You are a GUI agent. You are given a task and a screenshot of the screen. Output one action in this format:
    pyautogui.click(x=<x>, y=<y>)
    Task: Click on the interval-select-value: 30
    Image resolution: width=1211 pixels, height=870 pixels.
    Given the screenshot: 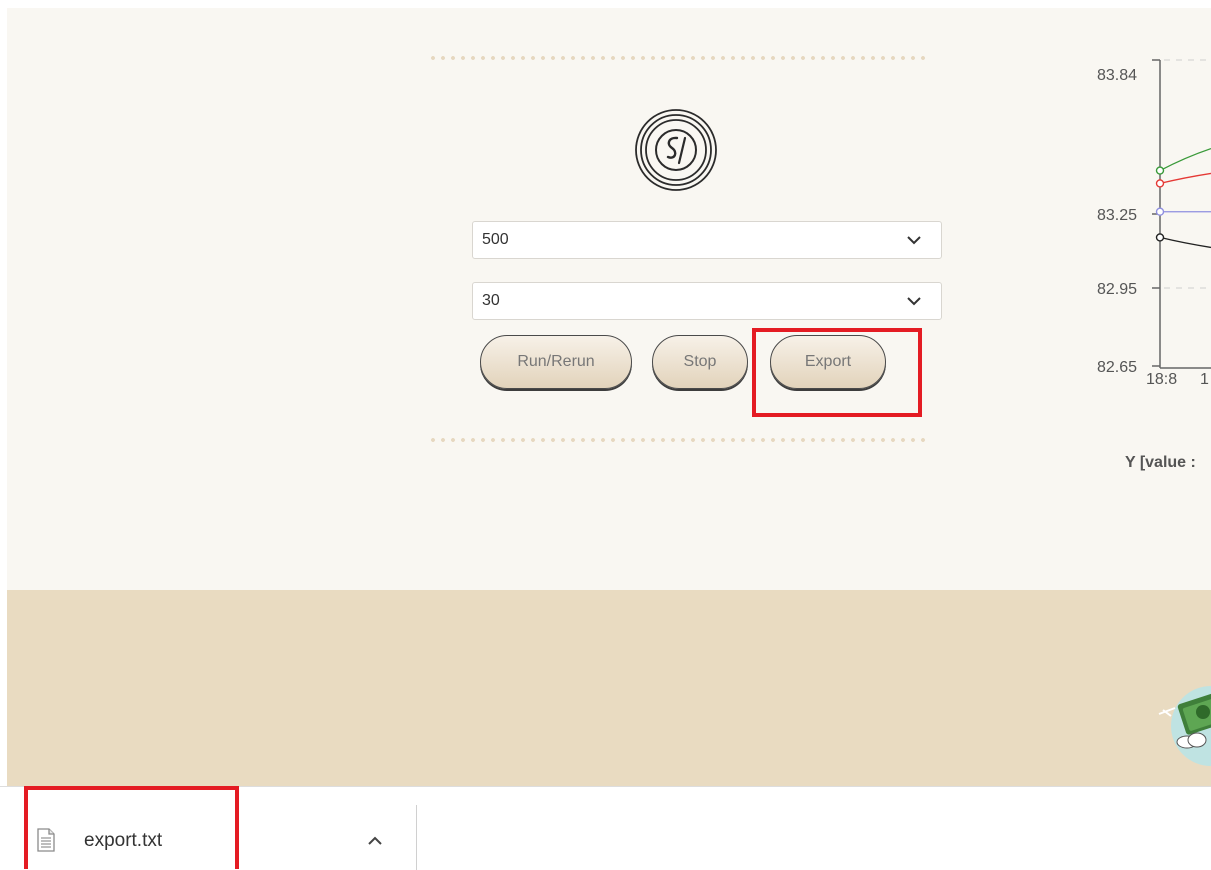 What is the action you would take?
    pyautogui.click(x=491, y=301)
    